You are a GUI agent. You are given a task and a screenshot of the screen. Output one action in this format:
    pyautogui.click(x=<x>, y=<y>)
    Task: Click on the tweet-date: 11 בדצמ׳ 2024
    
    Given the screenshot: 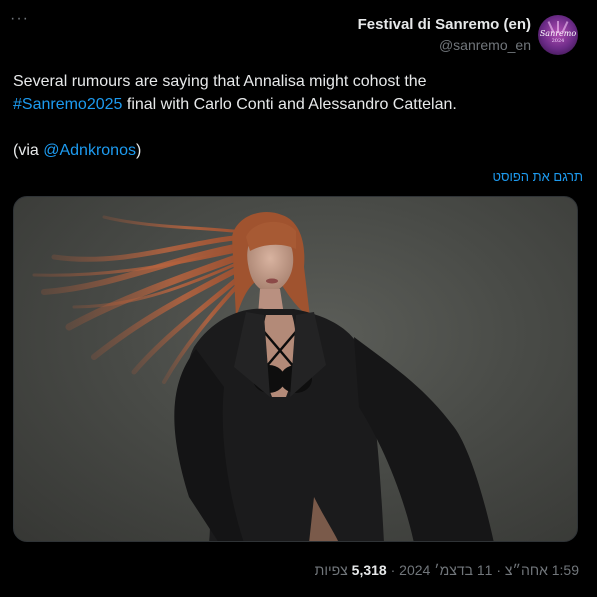 What is the action you would take?
    pyautogui.click(x=445, y=570)
    